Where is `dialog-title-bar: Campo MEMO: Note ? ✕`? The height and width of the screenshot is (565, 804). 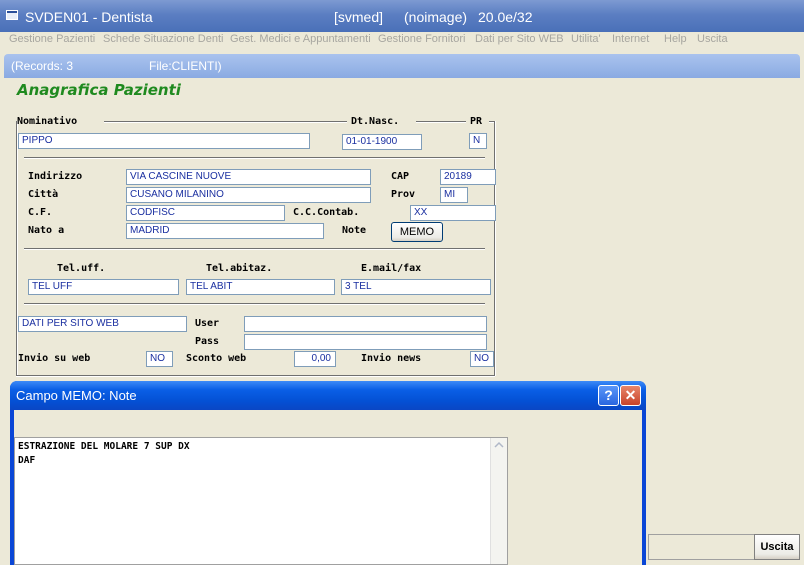
dialog-title-bar: Campo MEMO: Note ? ✕ is located at coordinates (328, 395).